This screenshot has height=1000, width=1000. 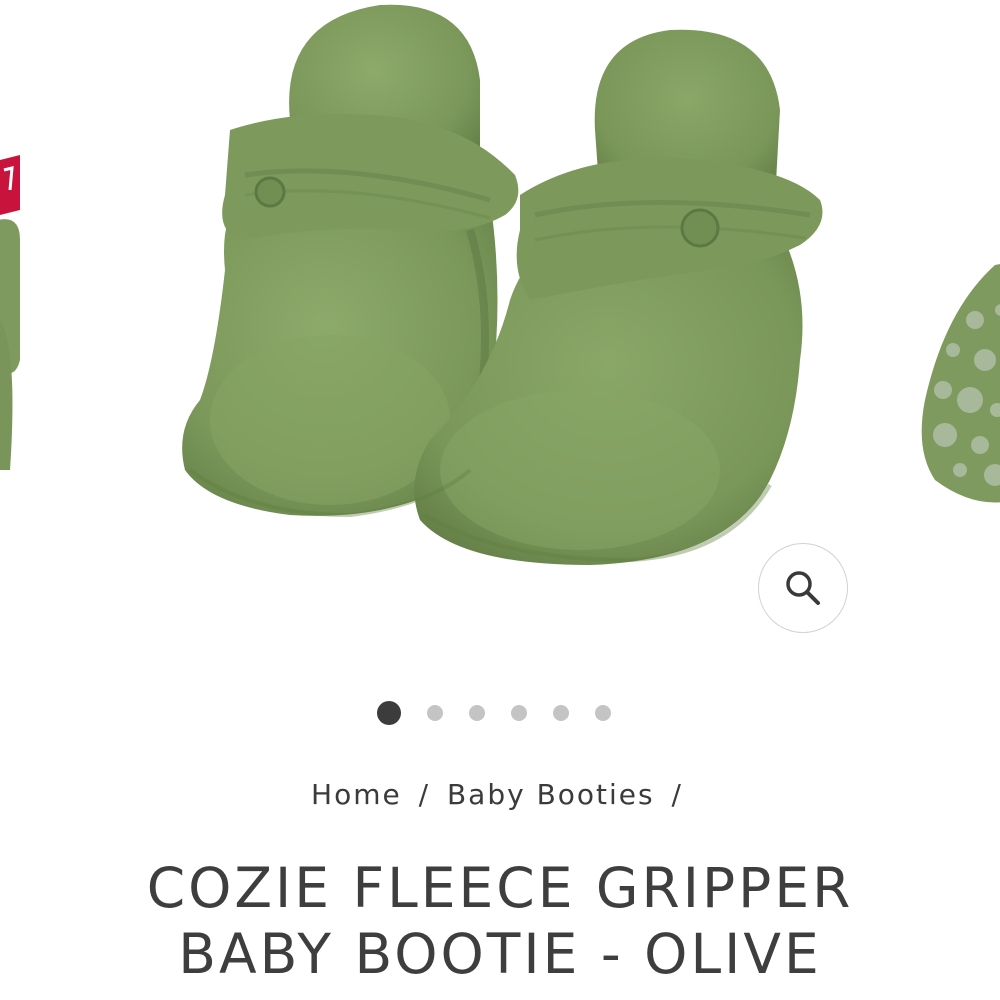 What do you see at coordinates (957, 385) in the screenshot?
I see `next-slide-image` at bounding box center [957, 385].